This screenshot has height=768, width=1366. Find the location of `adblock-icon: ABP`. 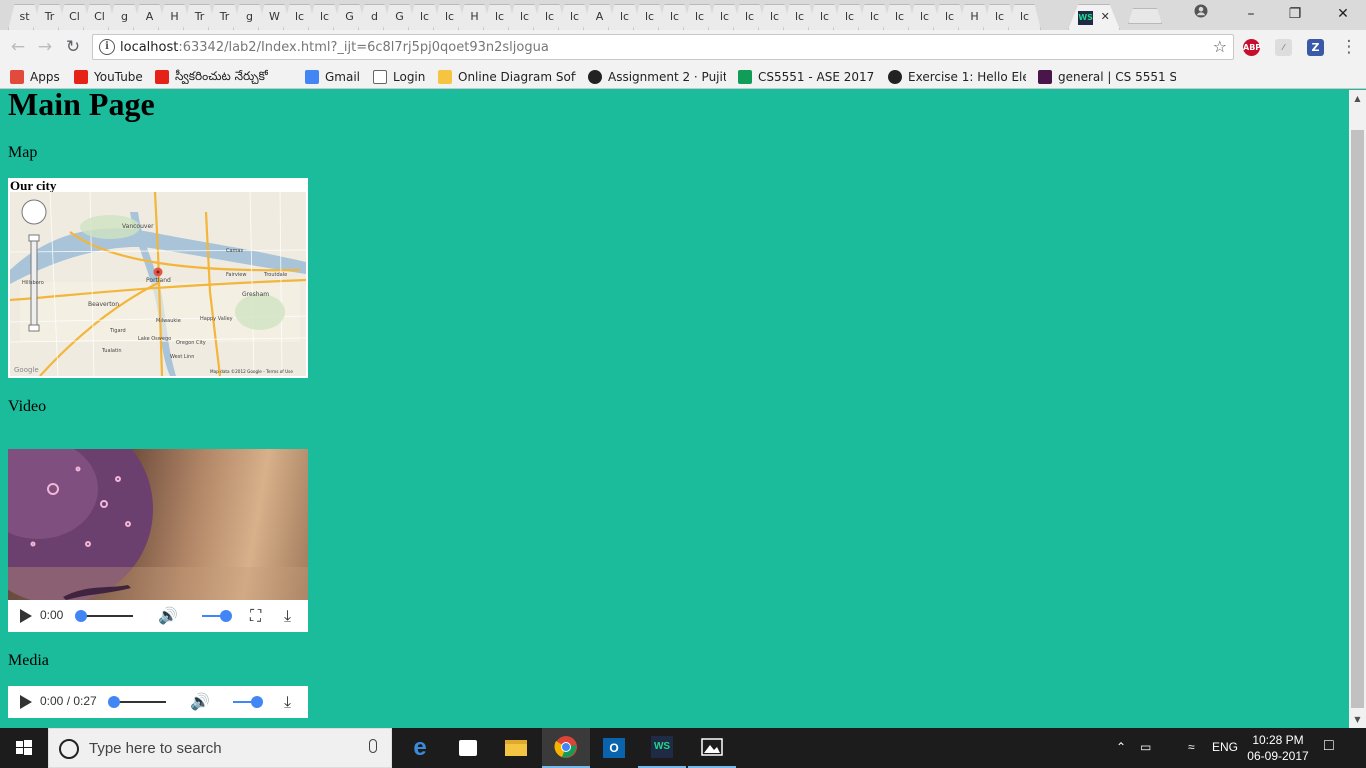

adblock-icon: ABP is located at coordinates (1252, 47).